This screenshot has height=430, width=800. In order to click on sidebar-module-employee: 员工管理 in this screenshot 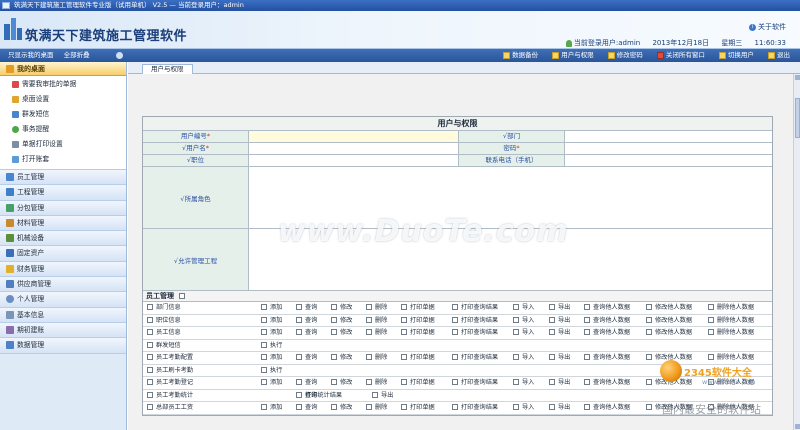, I will do `click(63, 178)`.